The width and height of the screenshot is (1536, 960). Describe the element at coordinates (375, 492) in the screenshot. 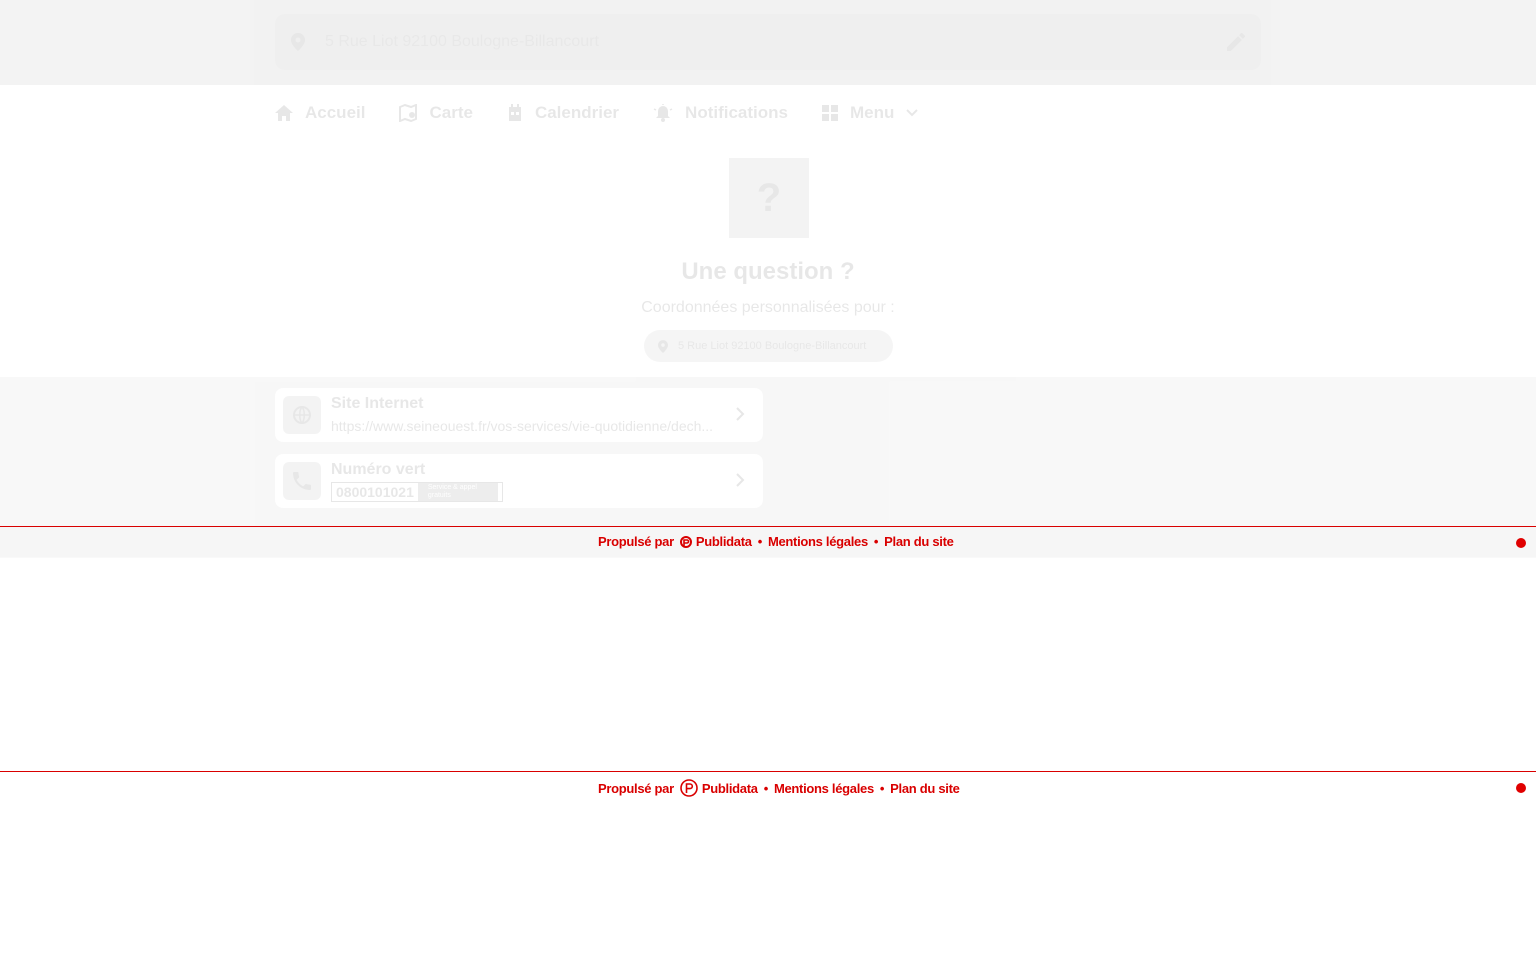

I see `phone-number: 0800101021` at that location.